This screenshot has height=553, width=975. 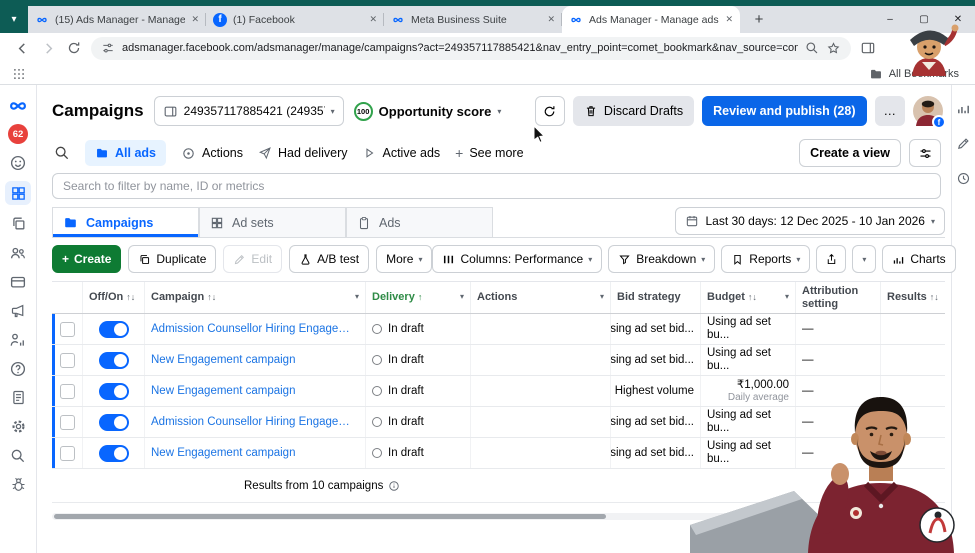 I want to click on performance-chart-icon, so click(x=963, y=110).